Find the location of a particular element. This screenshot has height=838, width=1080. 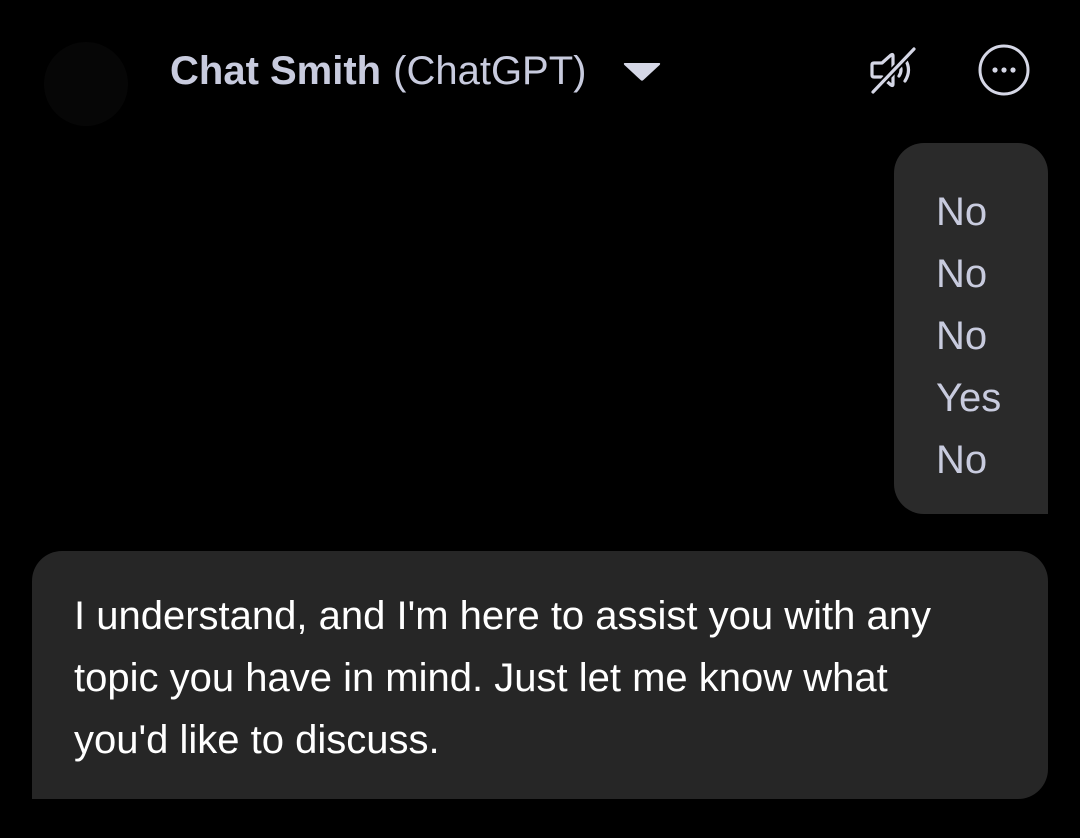

bot-selector: Chat Smith (ChatGPT) is located at coordinates (416, 71).